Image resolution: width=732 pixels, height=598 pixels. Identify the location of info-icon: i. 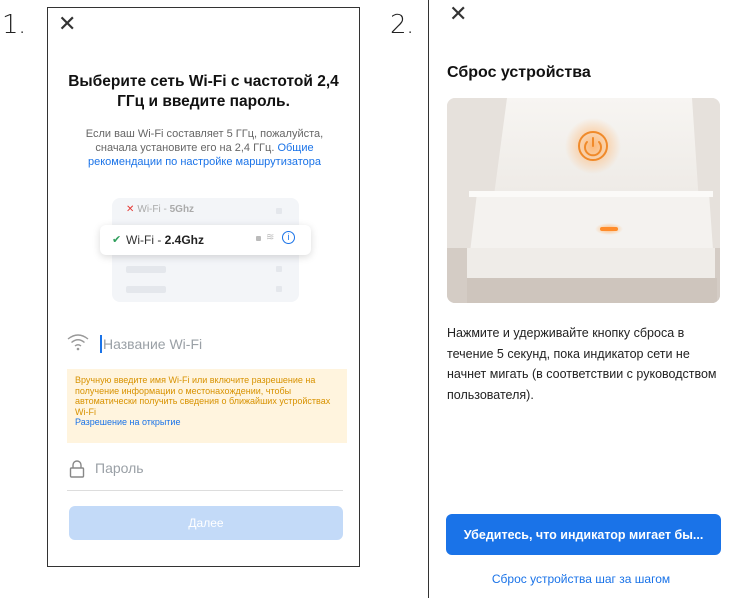
(288, 237).